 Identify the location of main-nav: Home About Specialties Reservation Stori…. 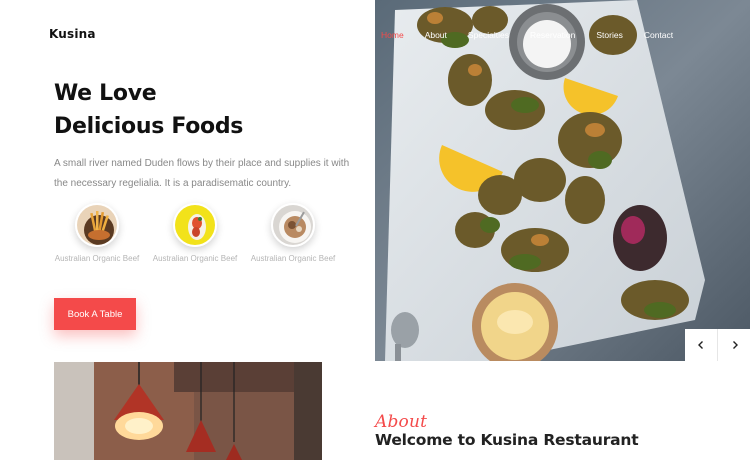
(537, 35).